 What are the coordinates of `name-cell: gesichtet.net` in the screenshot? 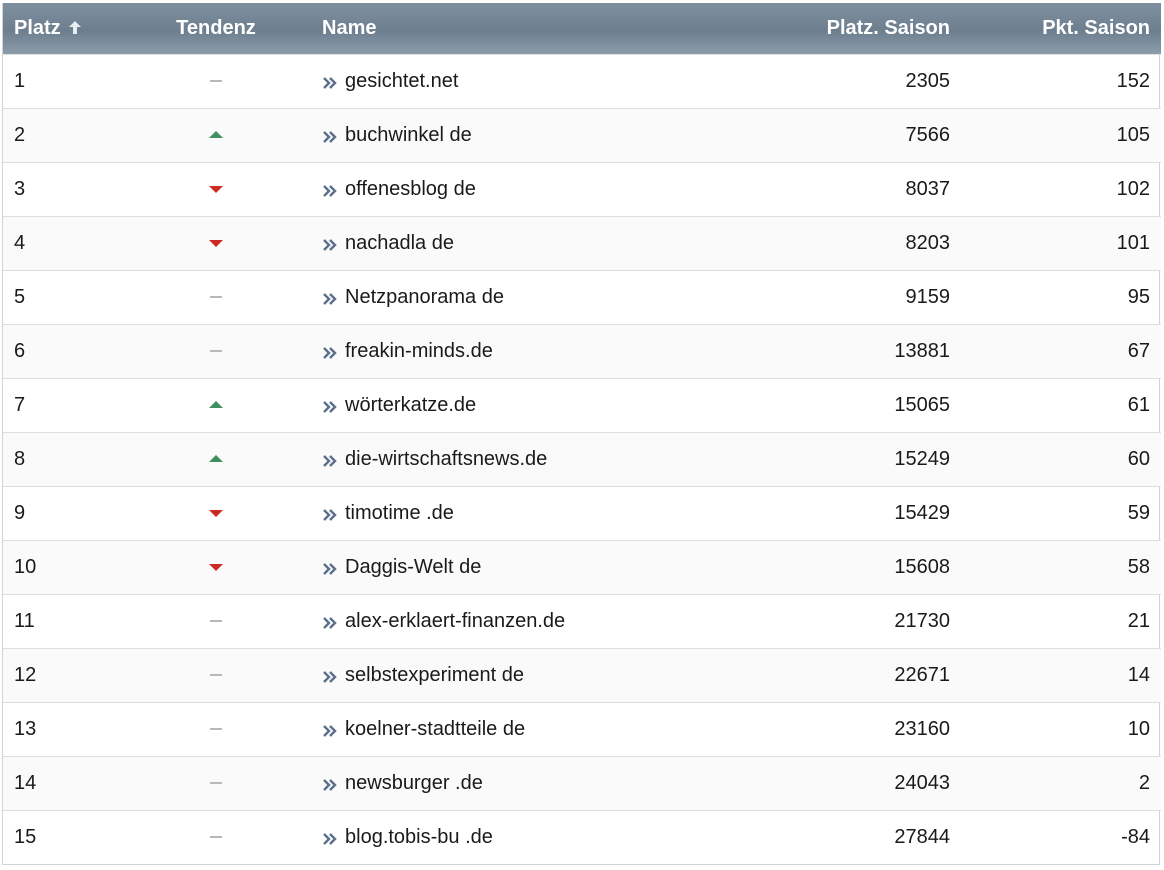 It's located at (486, 80).